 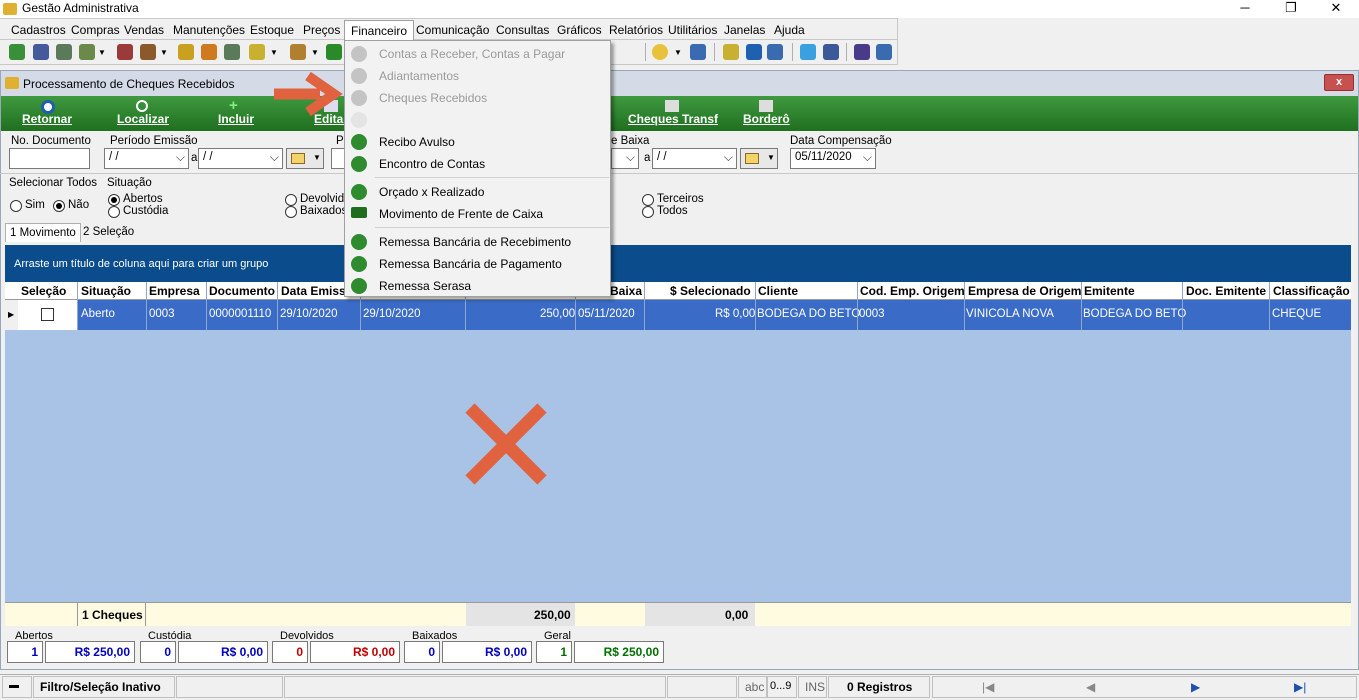 What do you see at coordinates (59, 206) in the screenshot?
I see `nao-radio` at bounding box center [59, 206].